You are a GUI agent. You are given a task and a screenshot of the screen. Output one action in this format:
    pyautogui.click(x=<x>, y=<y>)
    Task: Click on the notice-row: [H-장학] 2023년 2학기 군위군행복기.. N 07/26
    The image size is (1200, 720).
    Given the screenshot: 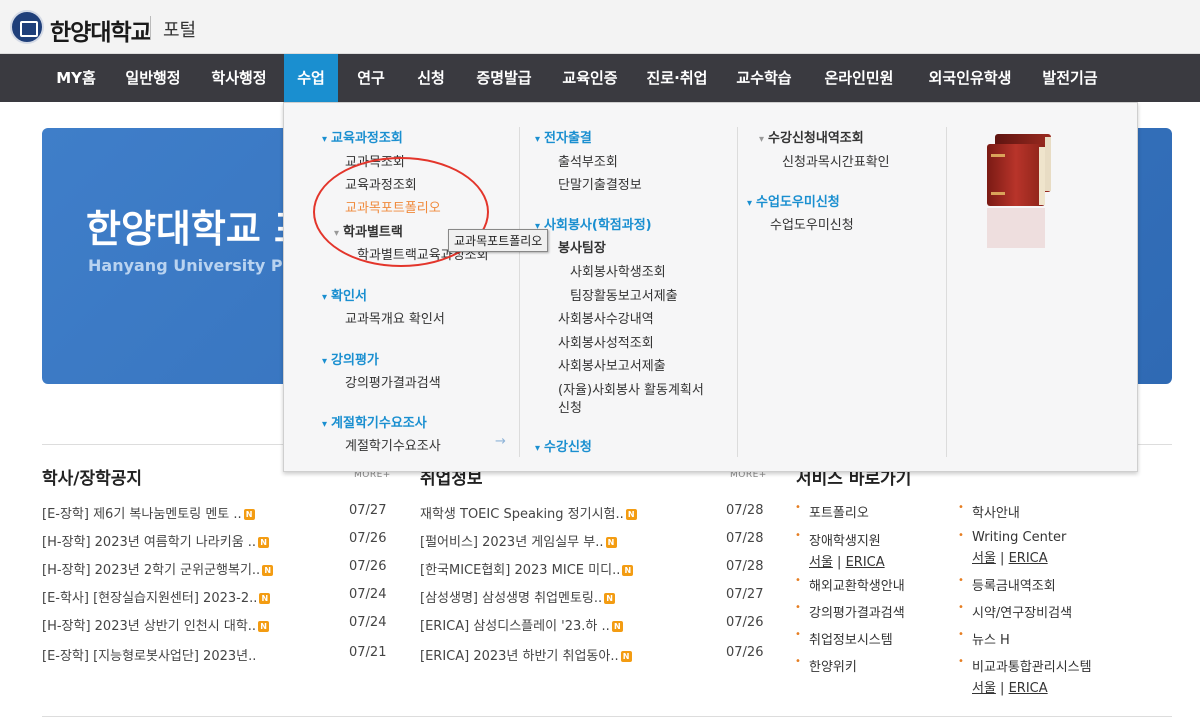 What is the action you would take?
    pyautogui.click(x=214, y=572)
    